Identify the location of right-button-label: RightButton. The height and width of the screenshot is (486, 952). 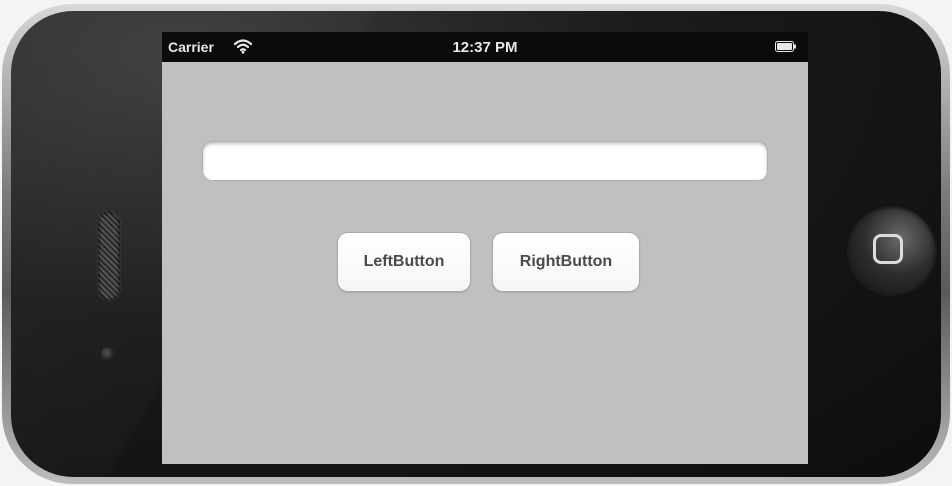
(566, 261).